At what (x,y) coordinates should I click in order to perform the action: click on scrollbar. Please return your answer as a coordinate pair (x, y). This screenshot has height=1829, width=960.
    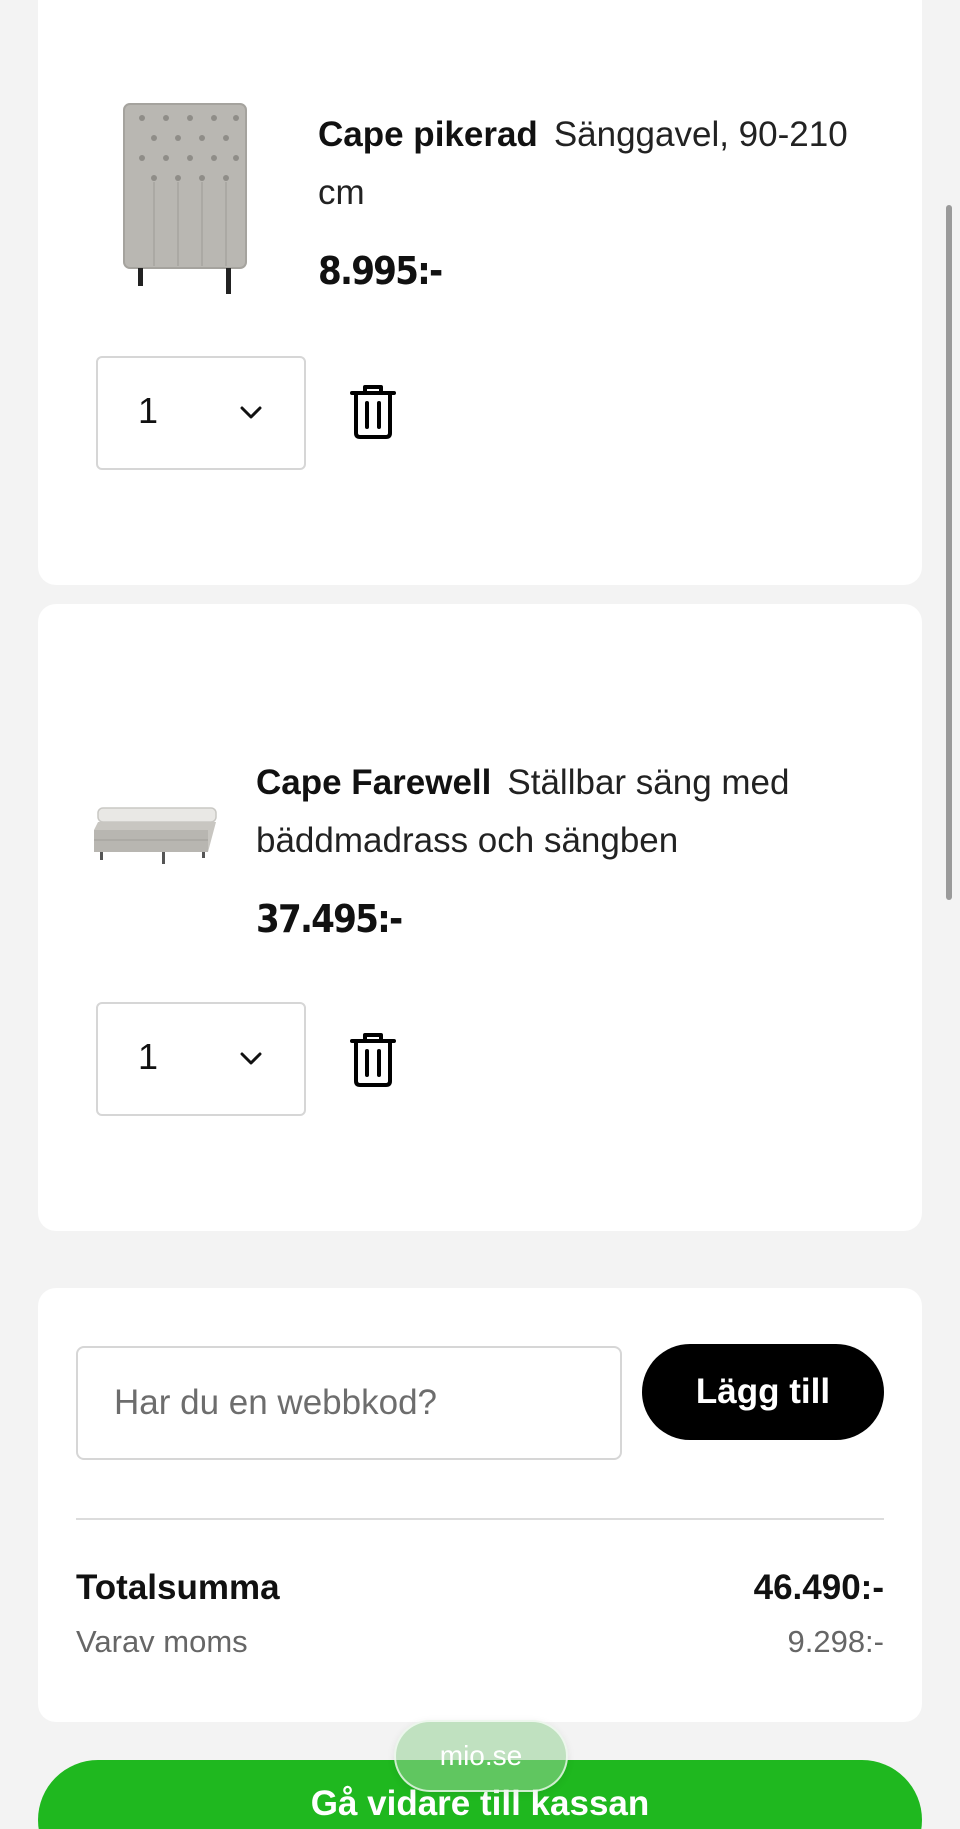
    Looking at the image, I should click on (949, 552).